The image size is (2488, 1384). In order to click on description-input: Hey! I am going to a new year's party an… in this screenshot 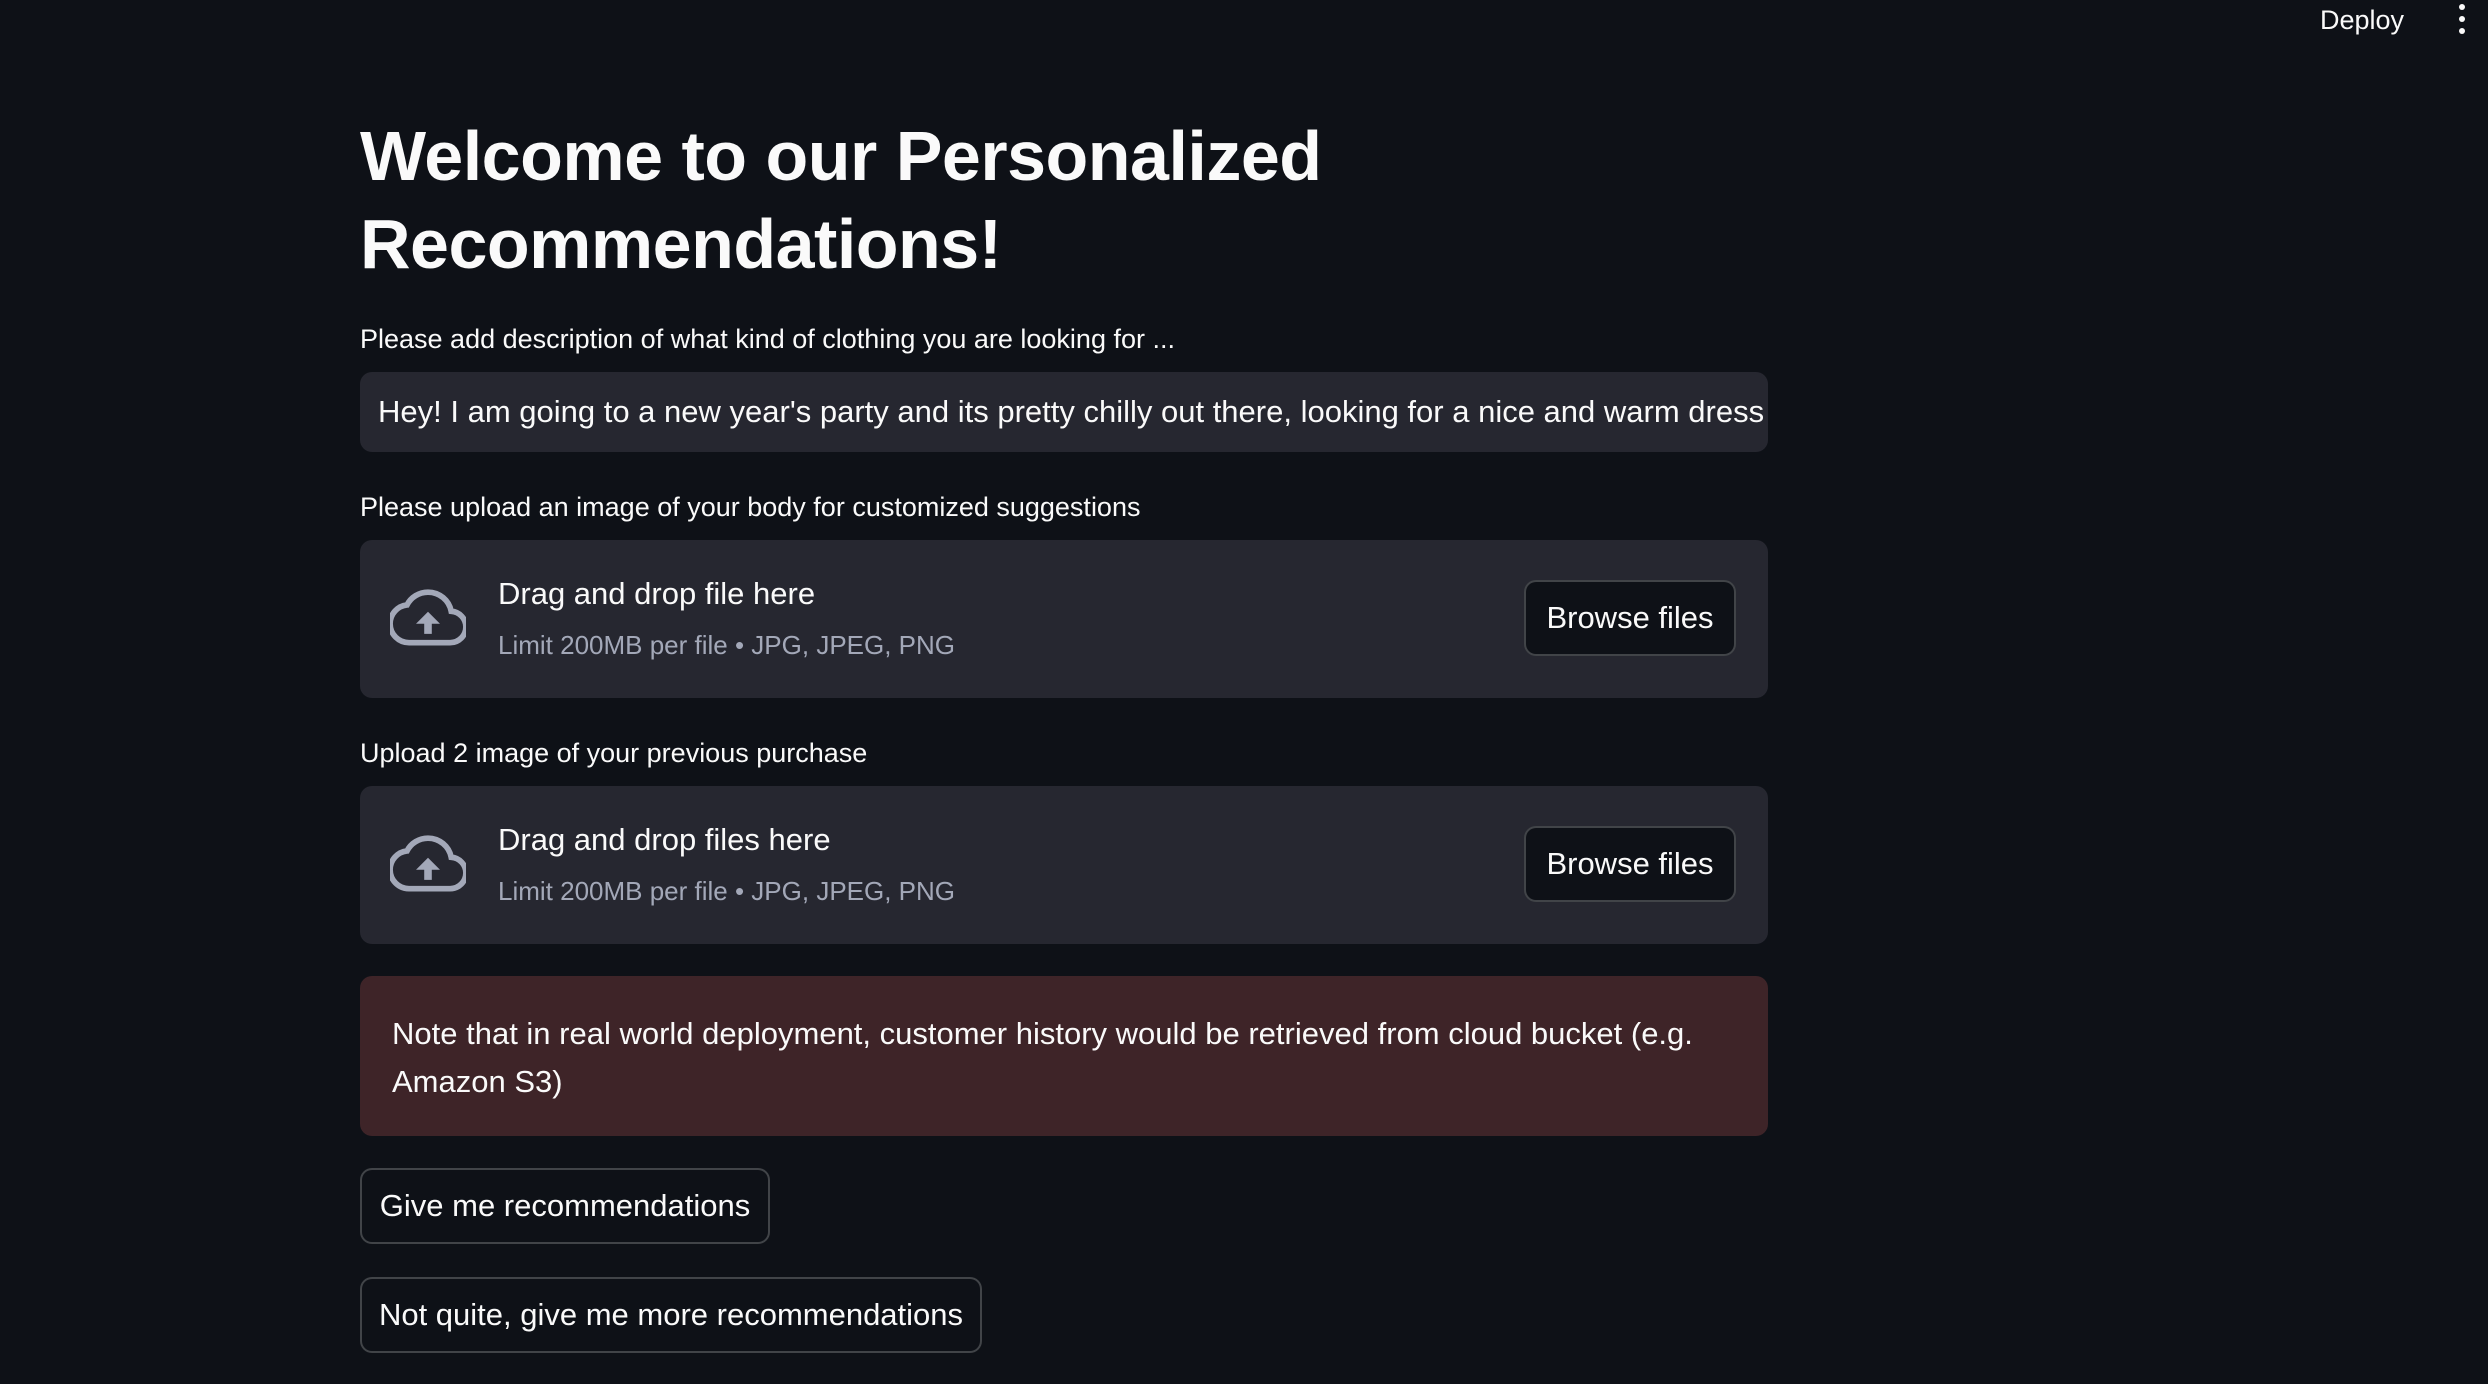, I will do `click(1064, 412)`.